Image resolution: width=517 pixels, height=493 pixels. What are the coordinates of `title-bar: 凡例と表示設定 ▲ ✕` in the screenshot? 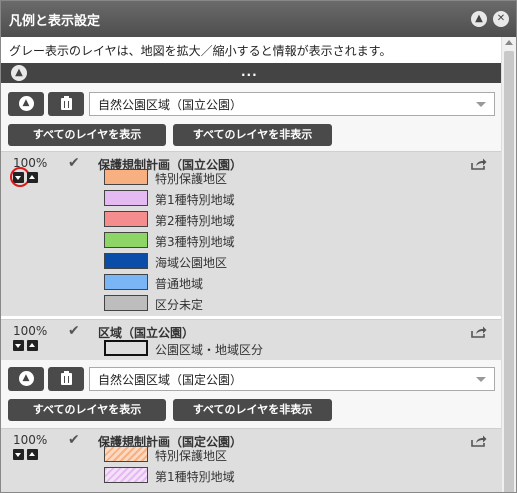 It's located at (258, 19).